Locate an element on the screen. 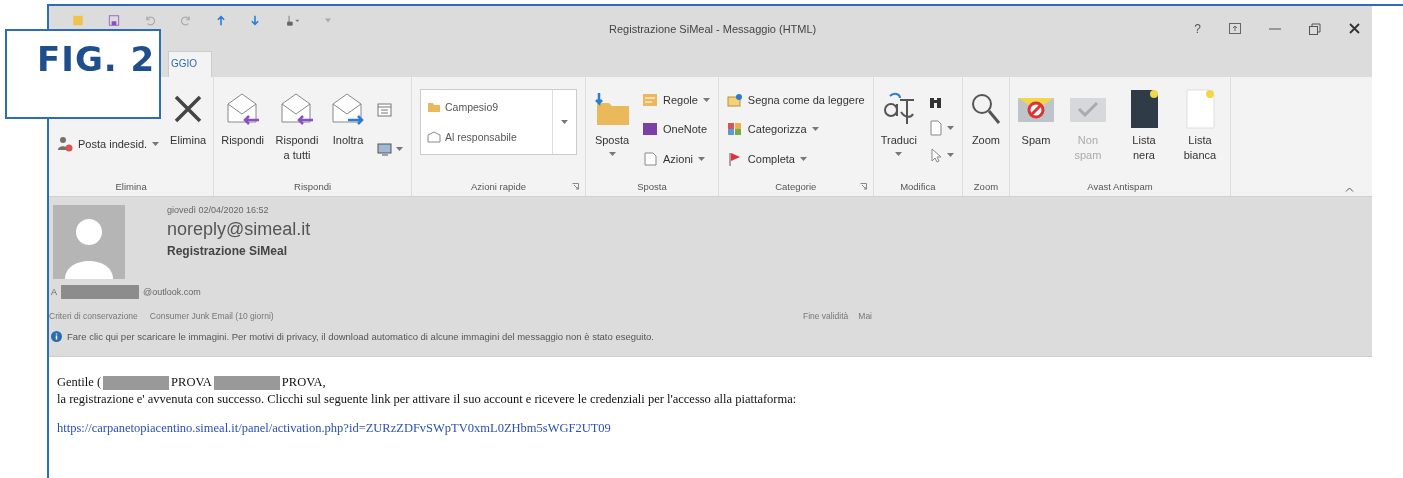 Image resolution: width=1403 pixels, height=478 pixels. redo-icon is located at coordinates (186, 20).